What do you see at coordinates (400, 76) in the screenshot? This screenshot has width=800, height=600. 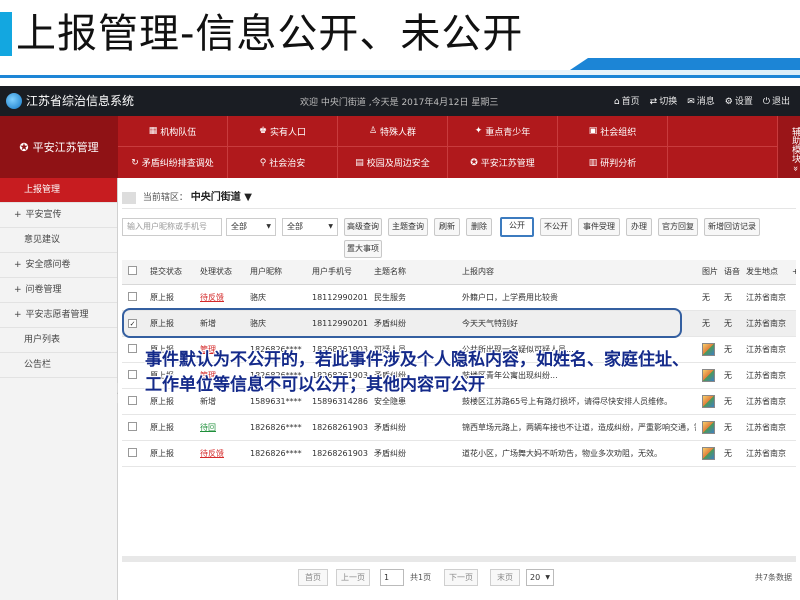 I see `title-blue-line` at bounding box center [400, 76].